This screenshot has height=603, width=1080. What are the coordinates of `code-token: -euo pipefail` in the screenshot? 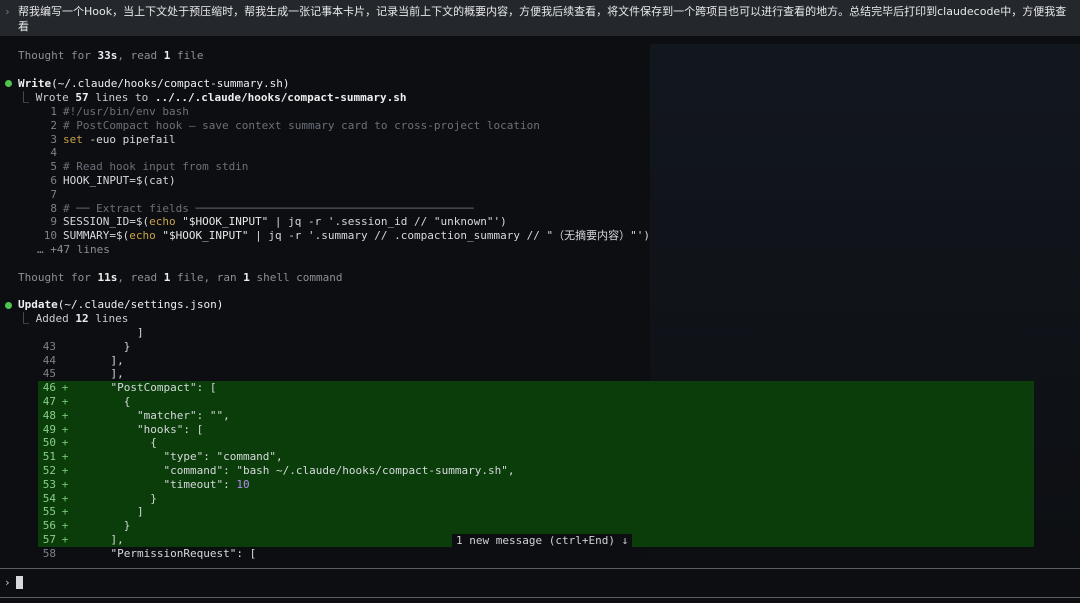 It's located at (129, 139).